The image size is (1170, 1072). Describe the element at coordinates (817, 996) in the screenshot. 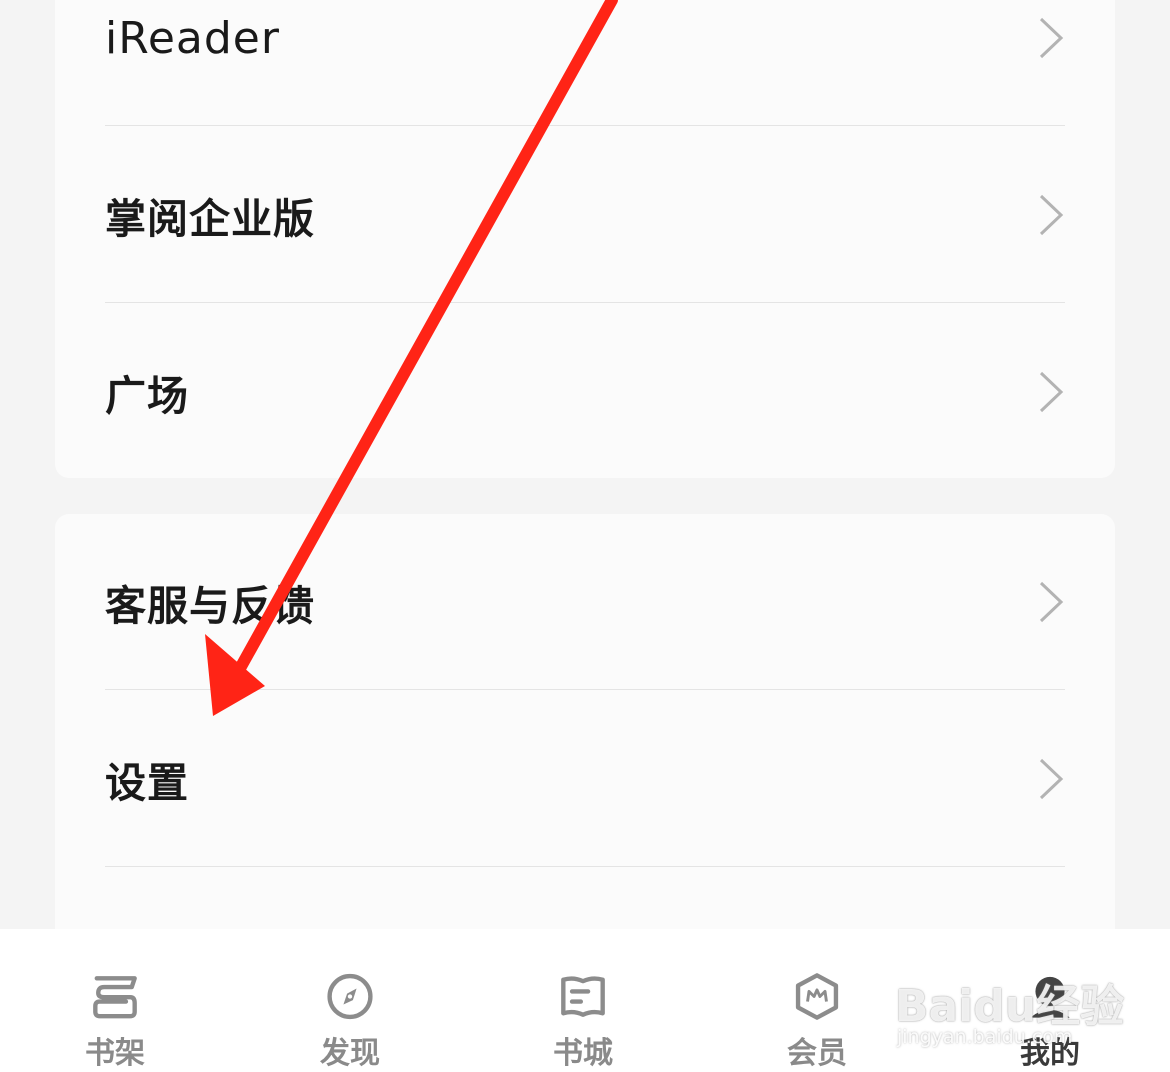

I see `membership-icon` at that location.